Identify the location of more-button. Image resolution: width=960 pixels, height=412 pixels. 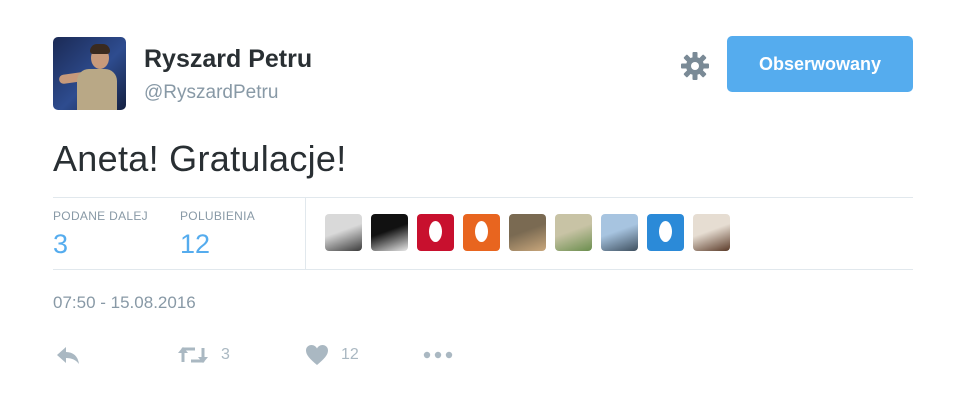
(438, 355).